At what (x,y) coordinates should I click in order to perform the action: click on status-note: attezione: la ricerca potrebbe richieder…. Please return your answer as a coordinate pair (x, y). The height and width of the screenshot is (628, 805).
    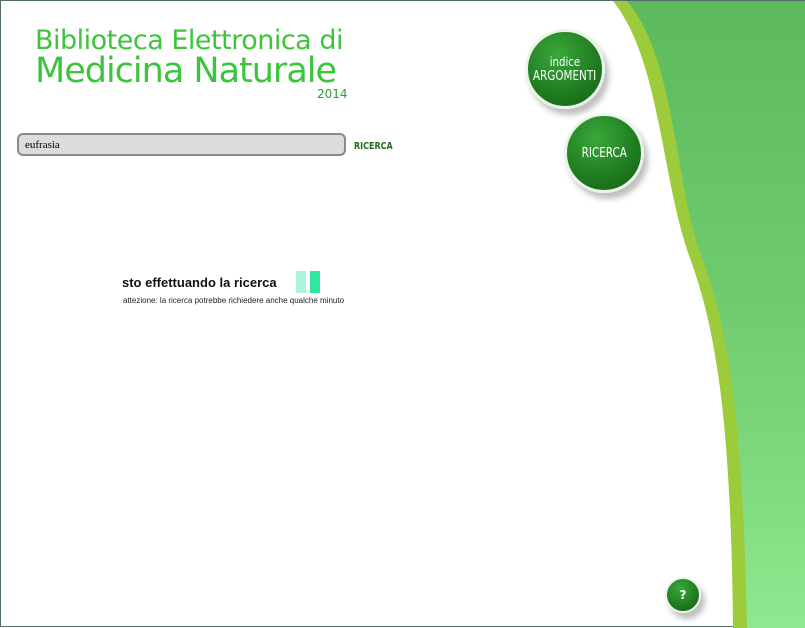
    Looking at the image, I should click on (234, 300).